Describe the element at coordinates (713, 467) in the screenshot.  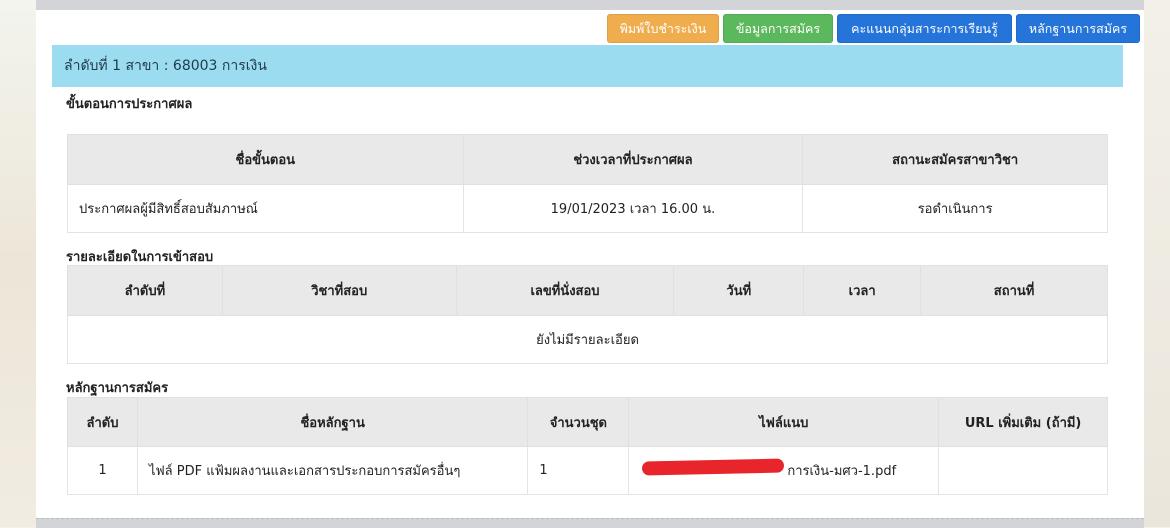
I see `redaction-mark` at that location.